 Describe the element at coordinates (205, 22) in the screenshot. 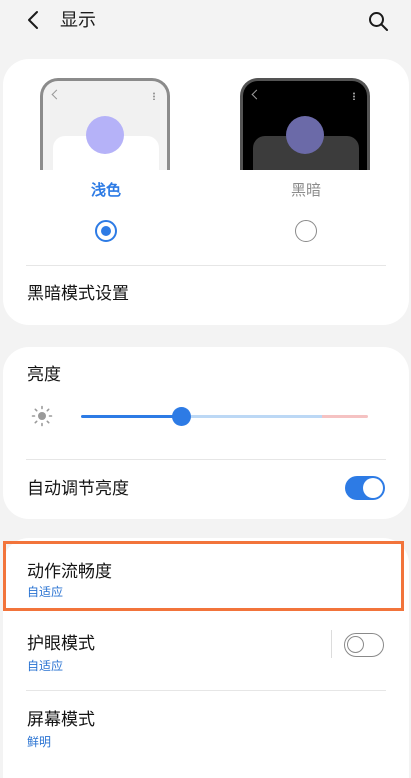

I see `app-header: 显示` at that location.